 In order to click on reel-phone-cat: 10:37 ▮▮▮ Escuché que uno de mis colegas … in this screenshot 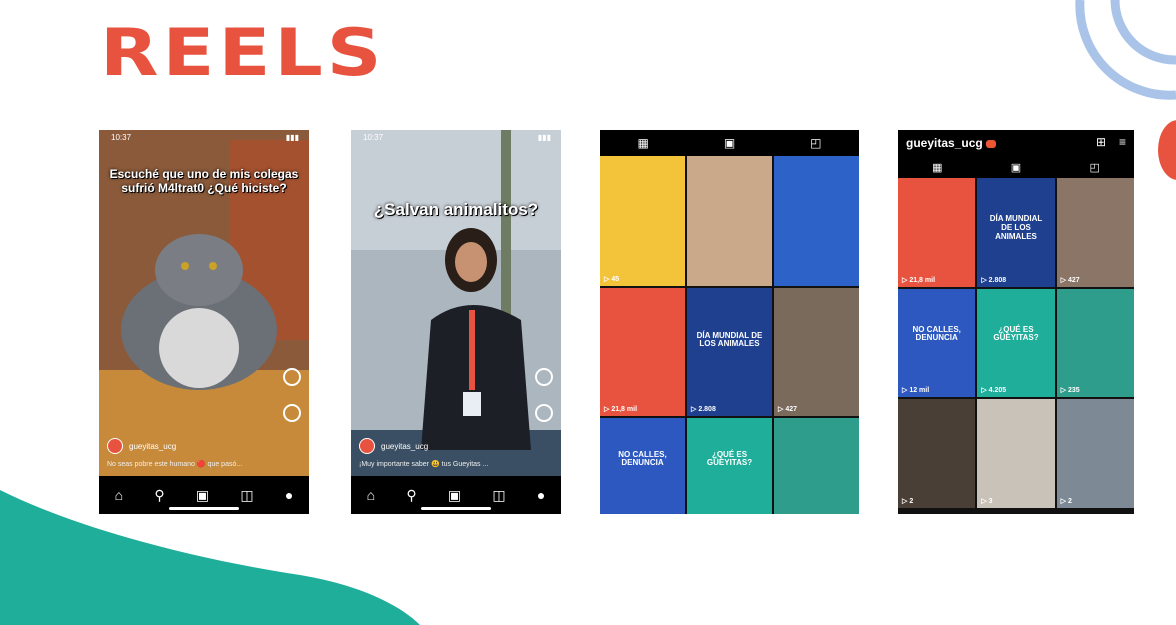, I will do `click(204, 322)`.